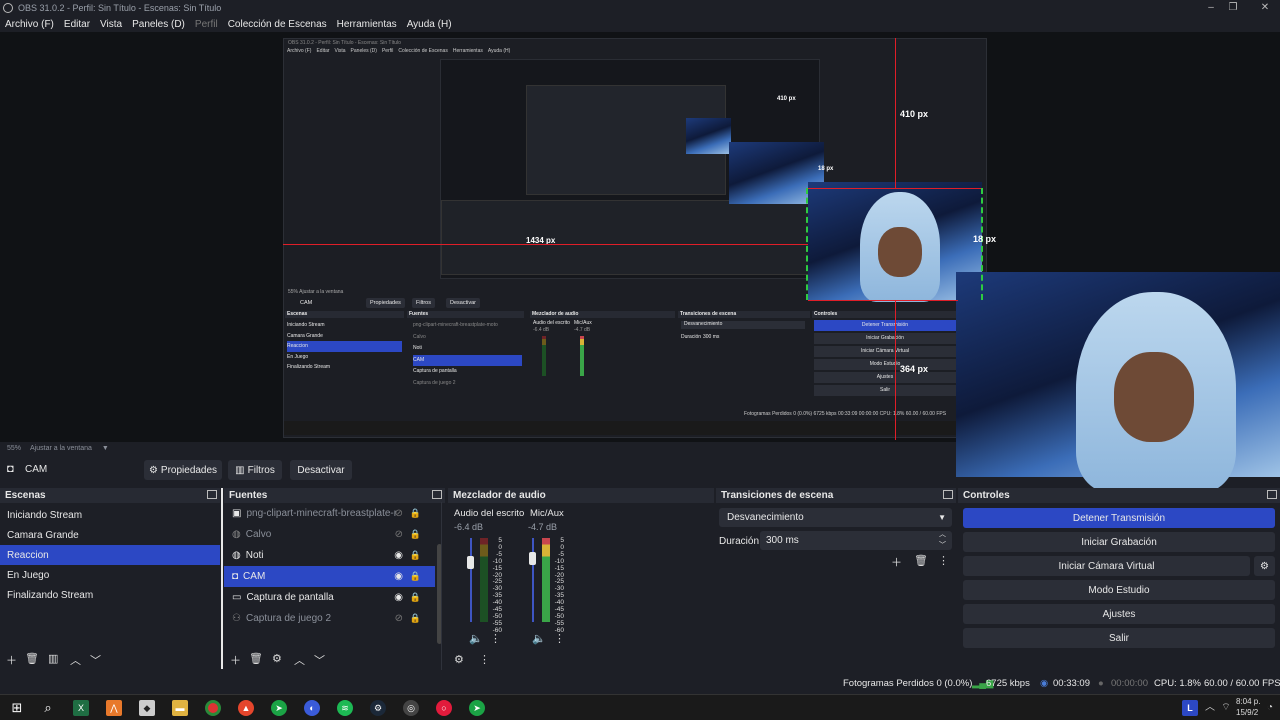  I want to click on filters-button: ▥ Filtros, so click(255, 470).